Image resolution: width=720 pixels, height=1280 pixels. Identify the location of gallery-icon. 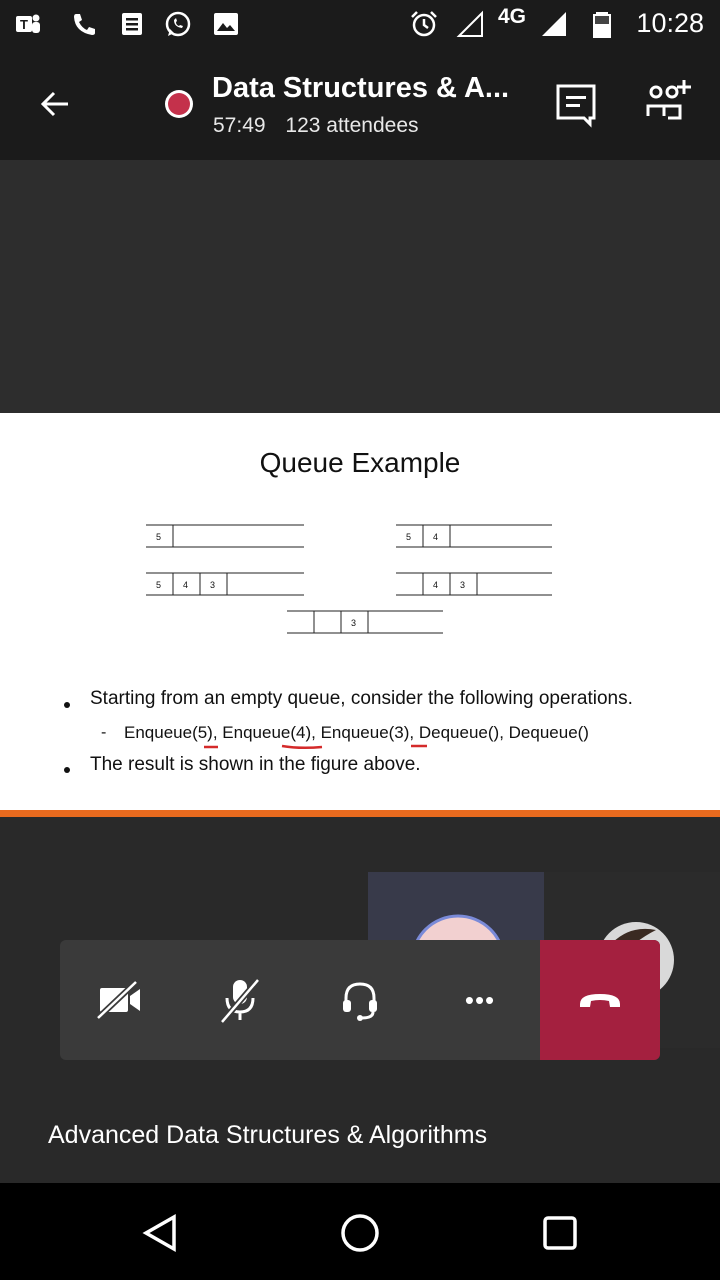
(226, 24).